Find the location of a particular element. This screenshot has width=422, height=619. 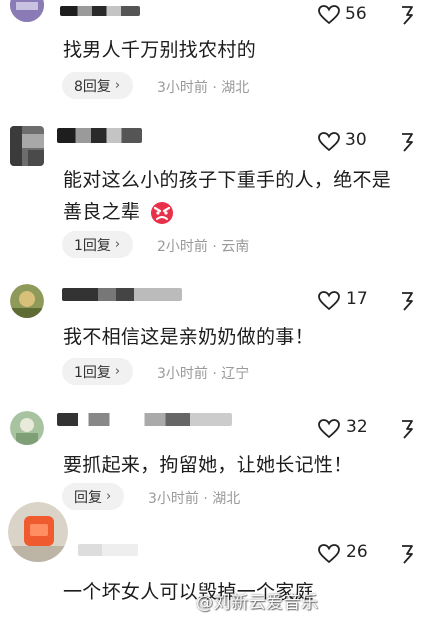

comment-meta: 3小时前 · 湖北 is located at coordinates (203, 87).